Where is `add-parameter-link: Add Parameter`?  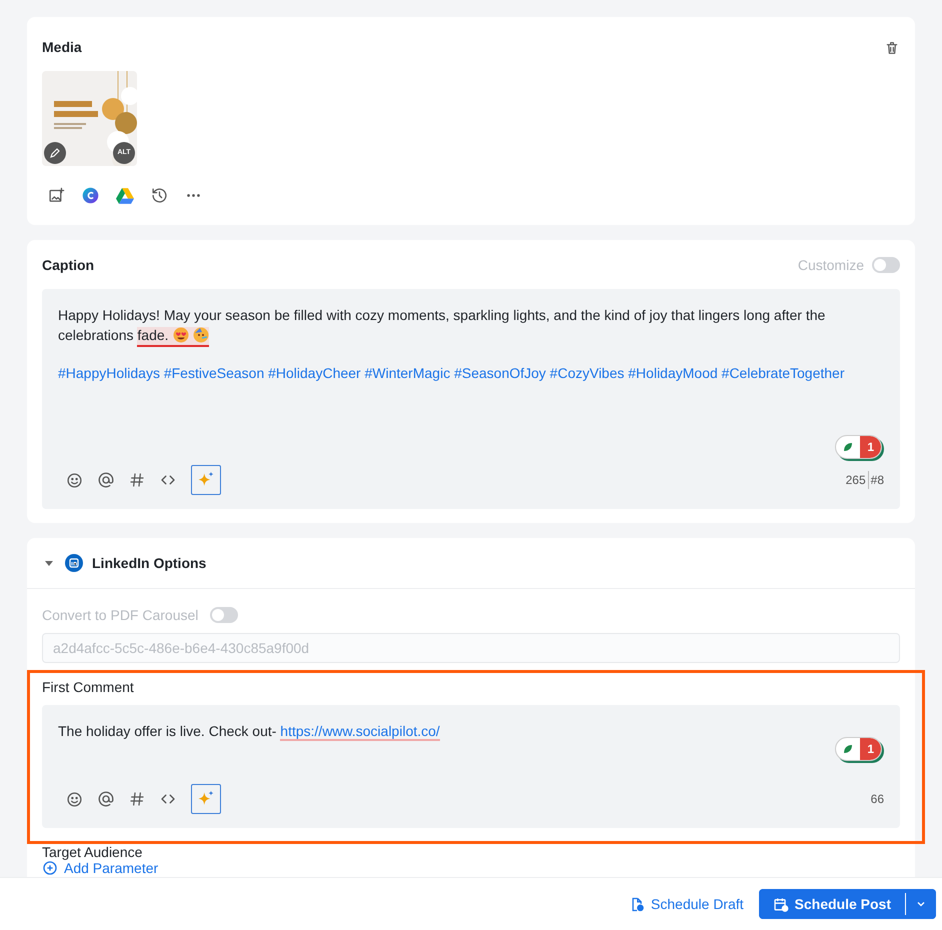
add-parameter-link: Add Parameter is located at coordinates (100, 868).